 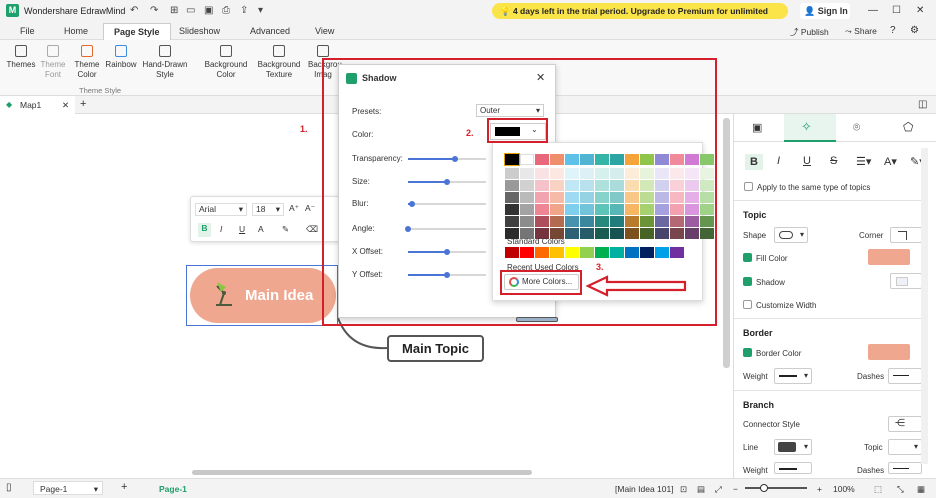 What do you see at coordinates (776, 488) in the screenshot?
I see `zoom-slider` at bounding box center [776, 488].